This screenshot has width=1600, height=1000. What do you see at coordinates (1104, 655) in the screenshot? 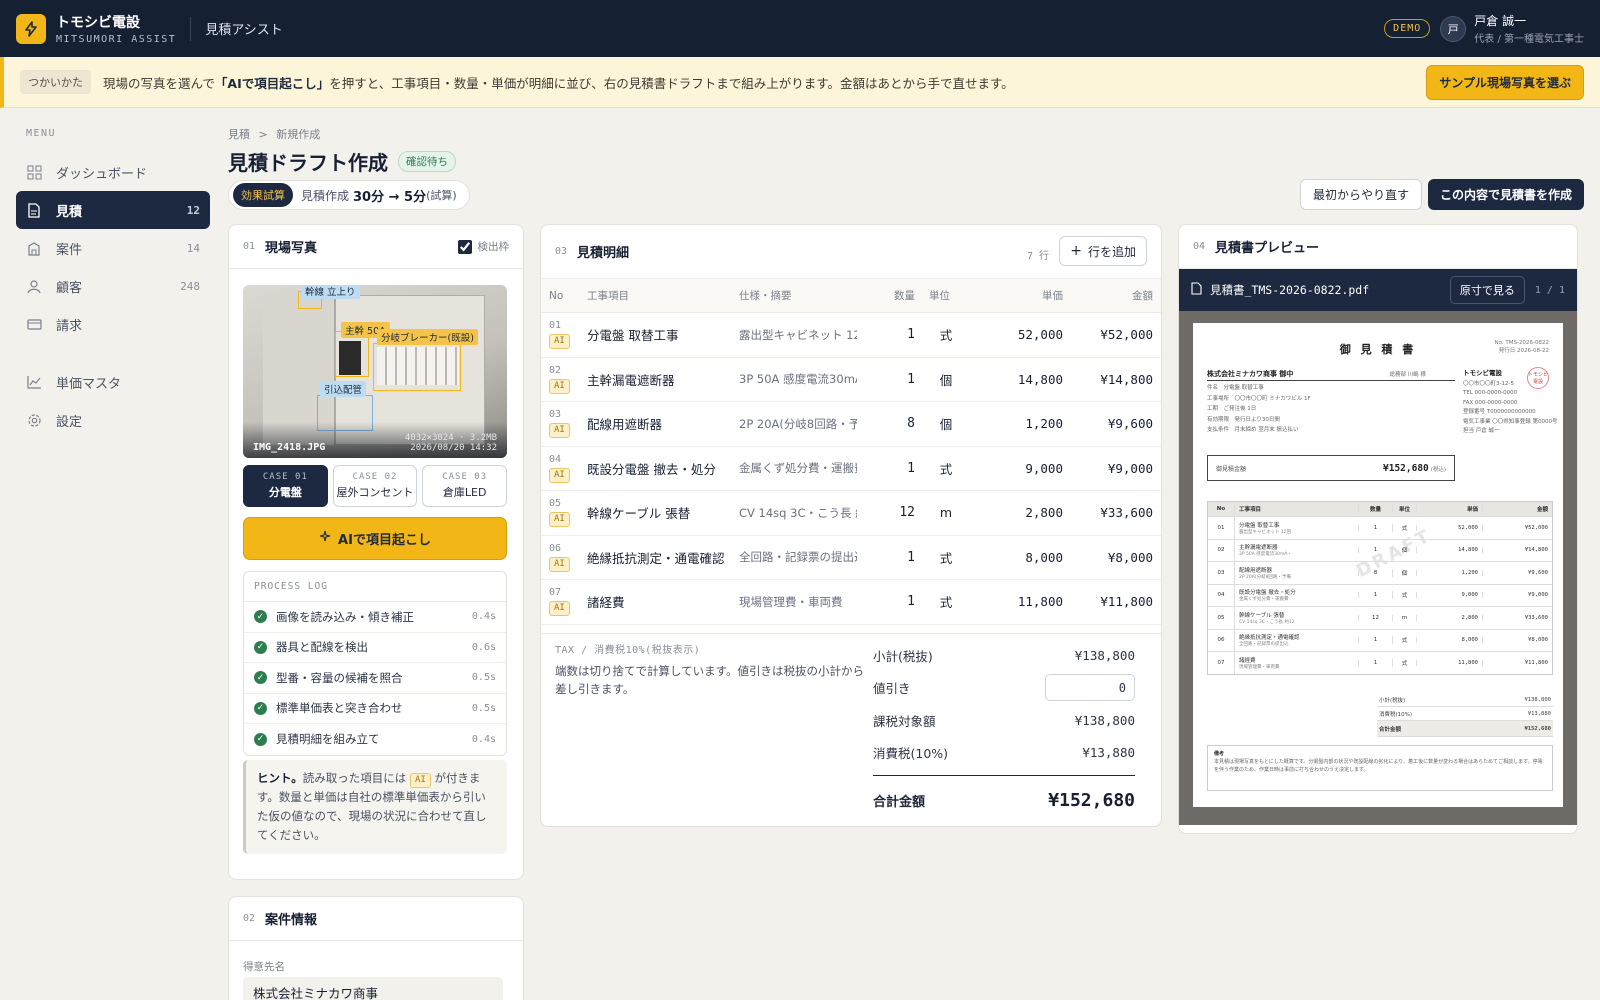
I see `subtotal-value: ¥138,800` at bounding box center [1104, 655].